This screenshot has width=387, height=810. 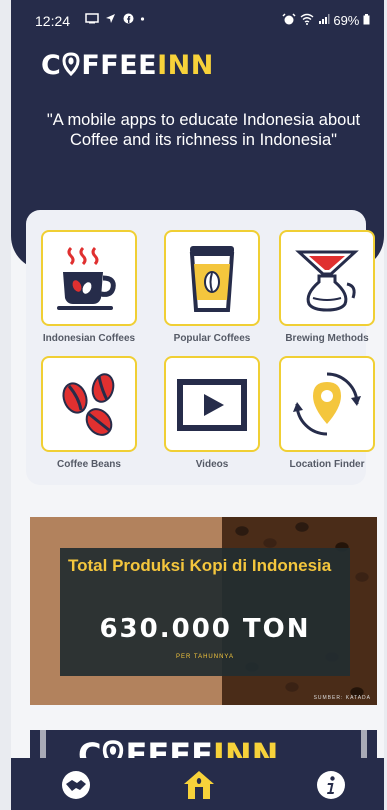 I want to click on battery-percent: 69%, so click(x=346, y=20).